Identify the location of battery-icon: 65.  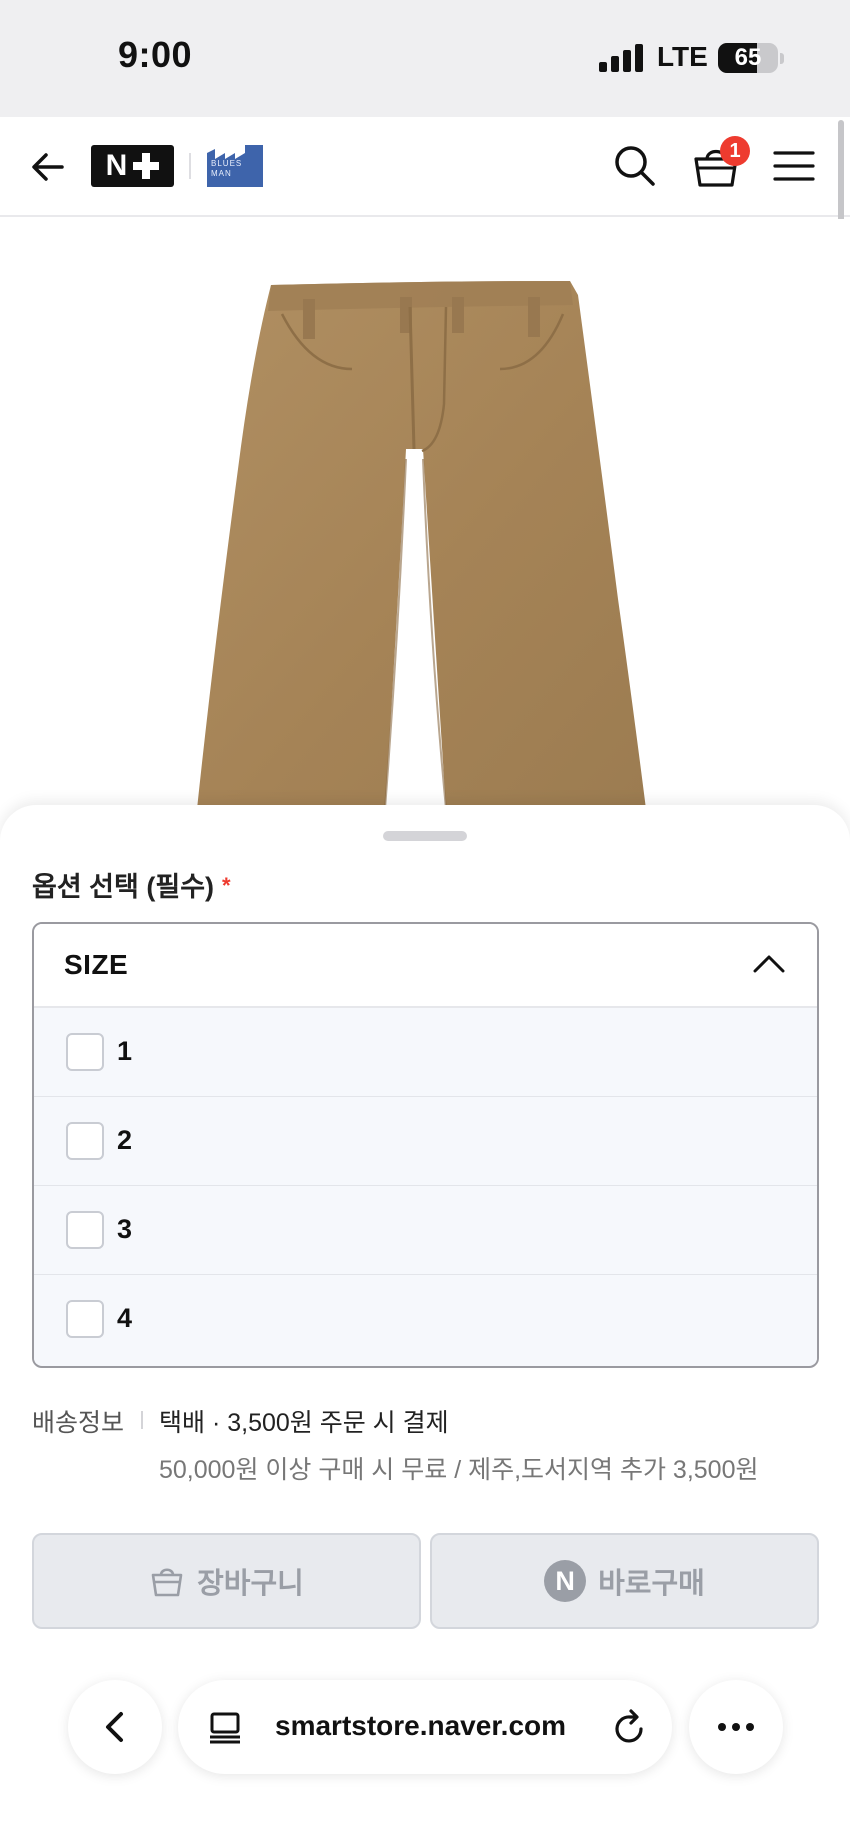
(748, 58).